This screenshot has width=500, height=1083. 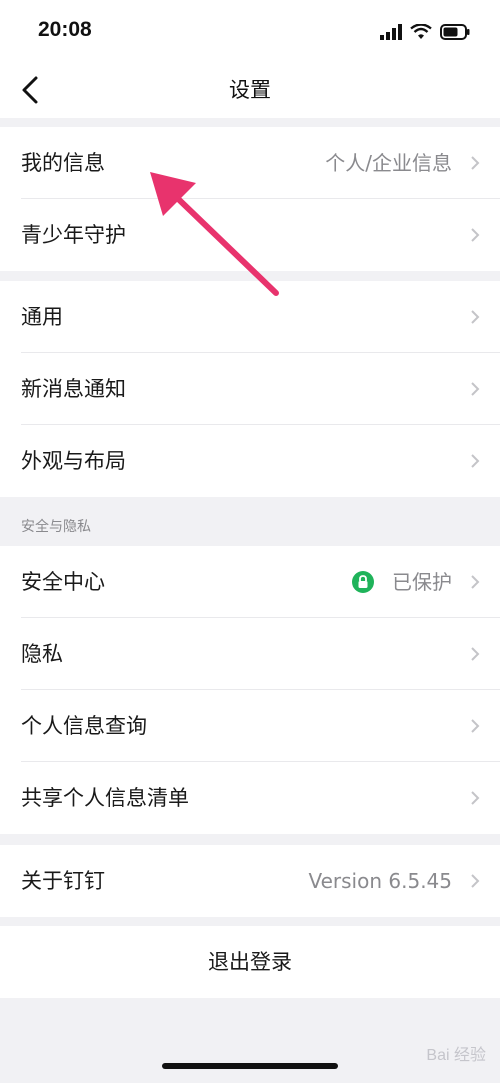 What do you see at coordinates (105, 798) in the screenshot?
I see `row-label: 共享个人信息清单` at bounding box center [105, 798].